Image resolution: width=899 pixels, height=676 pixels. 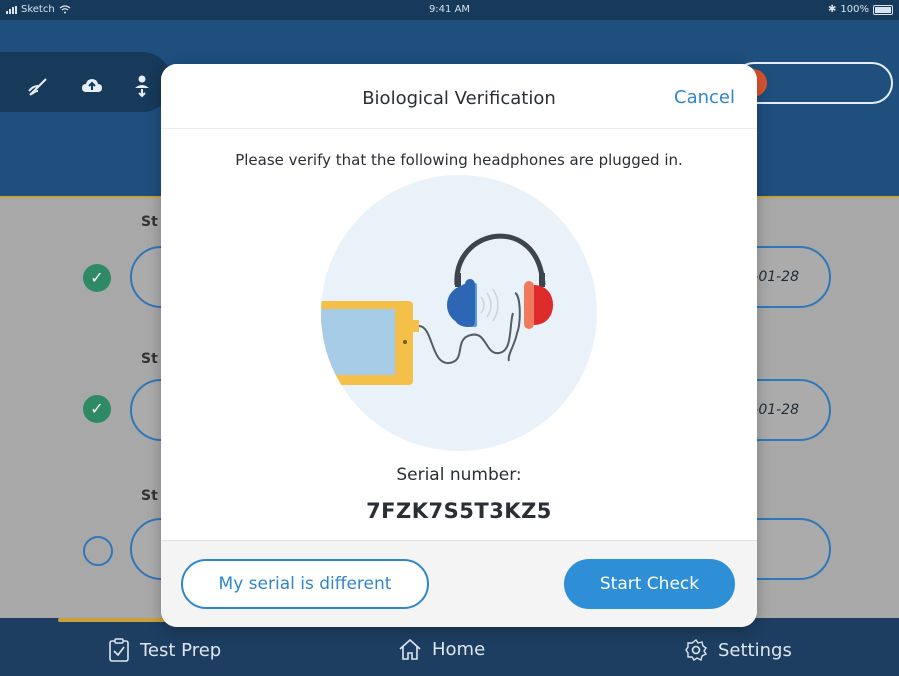 I want to click on status-bar: Sketch 9:41 AM ✱ 100%, so click(x=449, y=10).